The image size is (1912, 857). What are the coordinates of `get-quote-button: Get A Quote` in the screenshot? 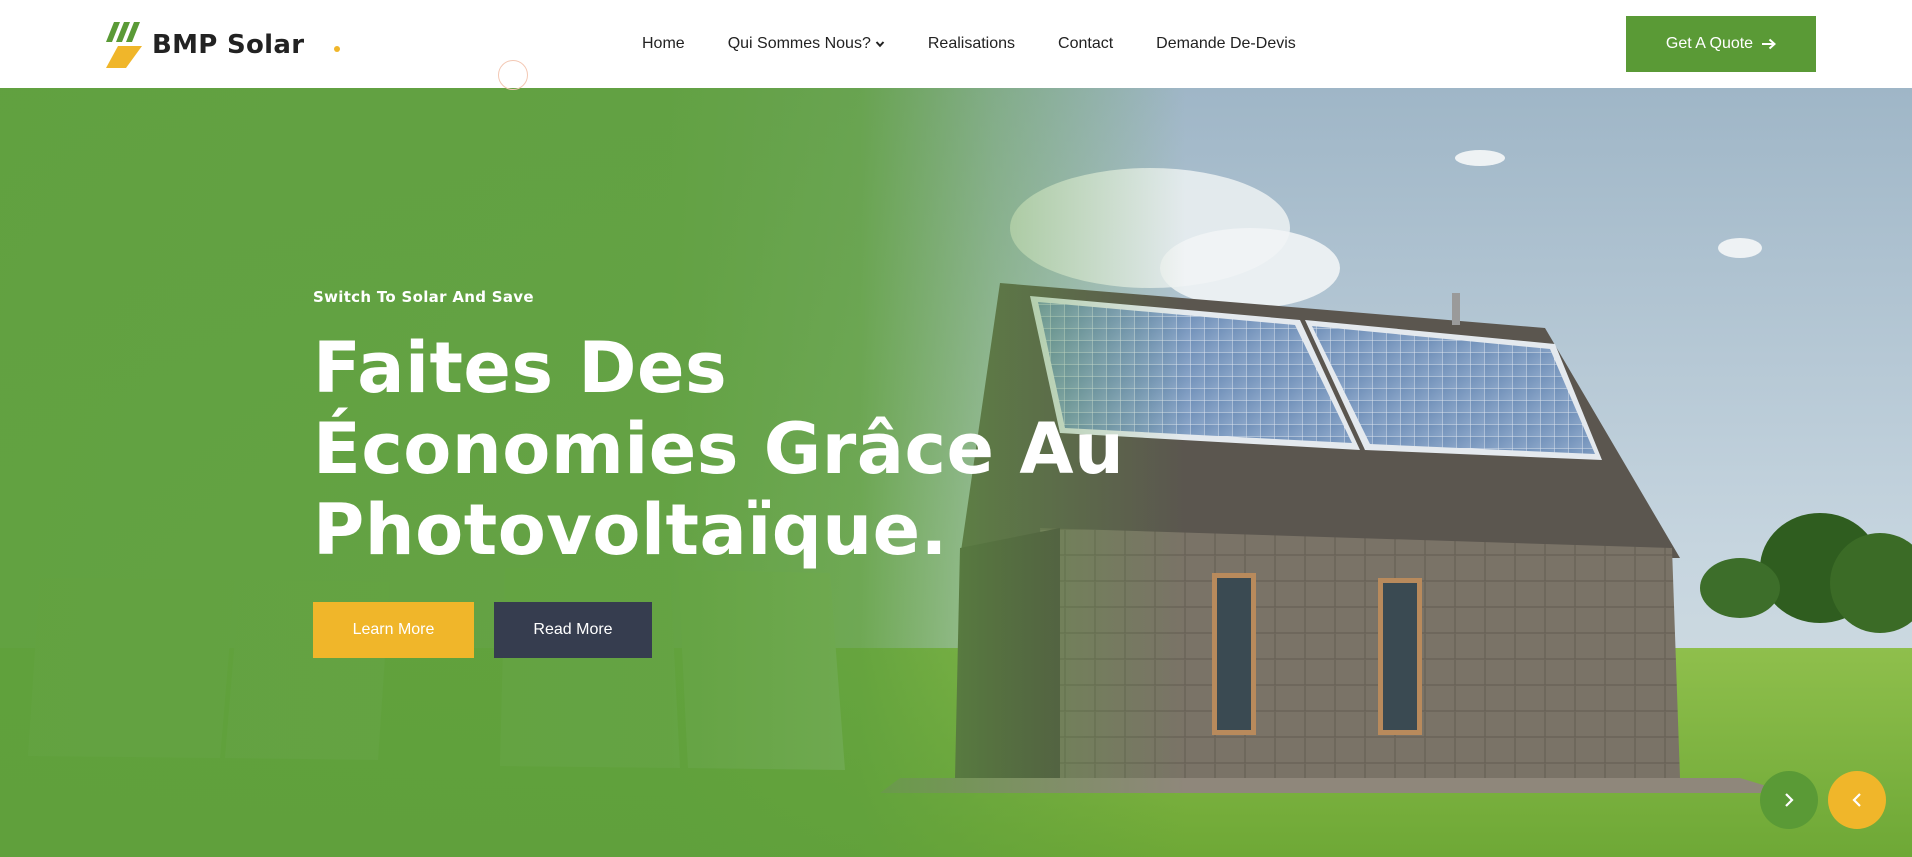 It's located at (1721, 44).